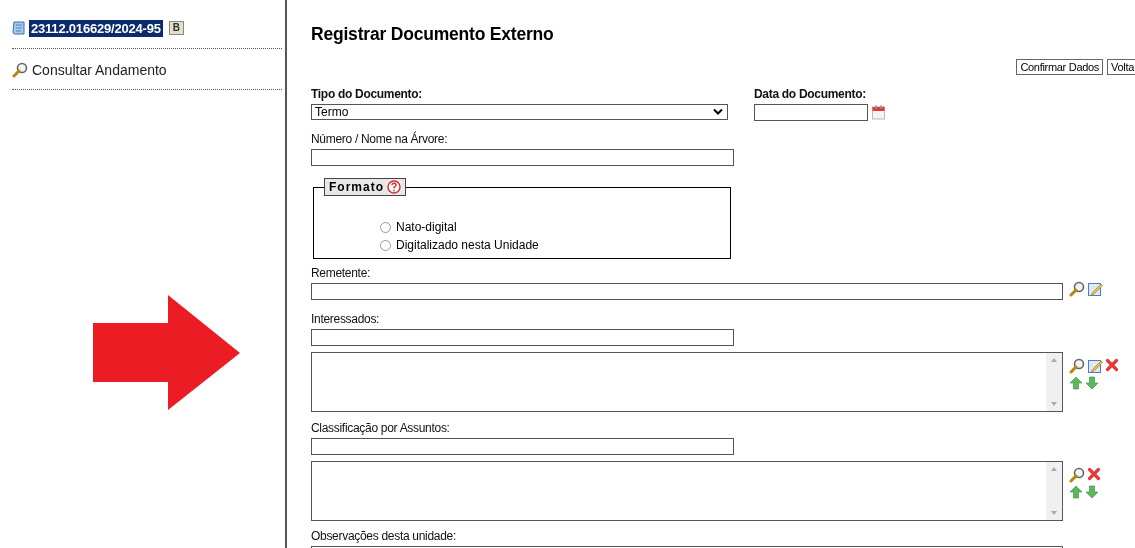  I want to click on field-label: Tipo do Documento:, so click(367, 94).